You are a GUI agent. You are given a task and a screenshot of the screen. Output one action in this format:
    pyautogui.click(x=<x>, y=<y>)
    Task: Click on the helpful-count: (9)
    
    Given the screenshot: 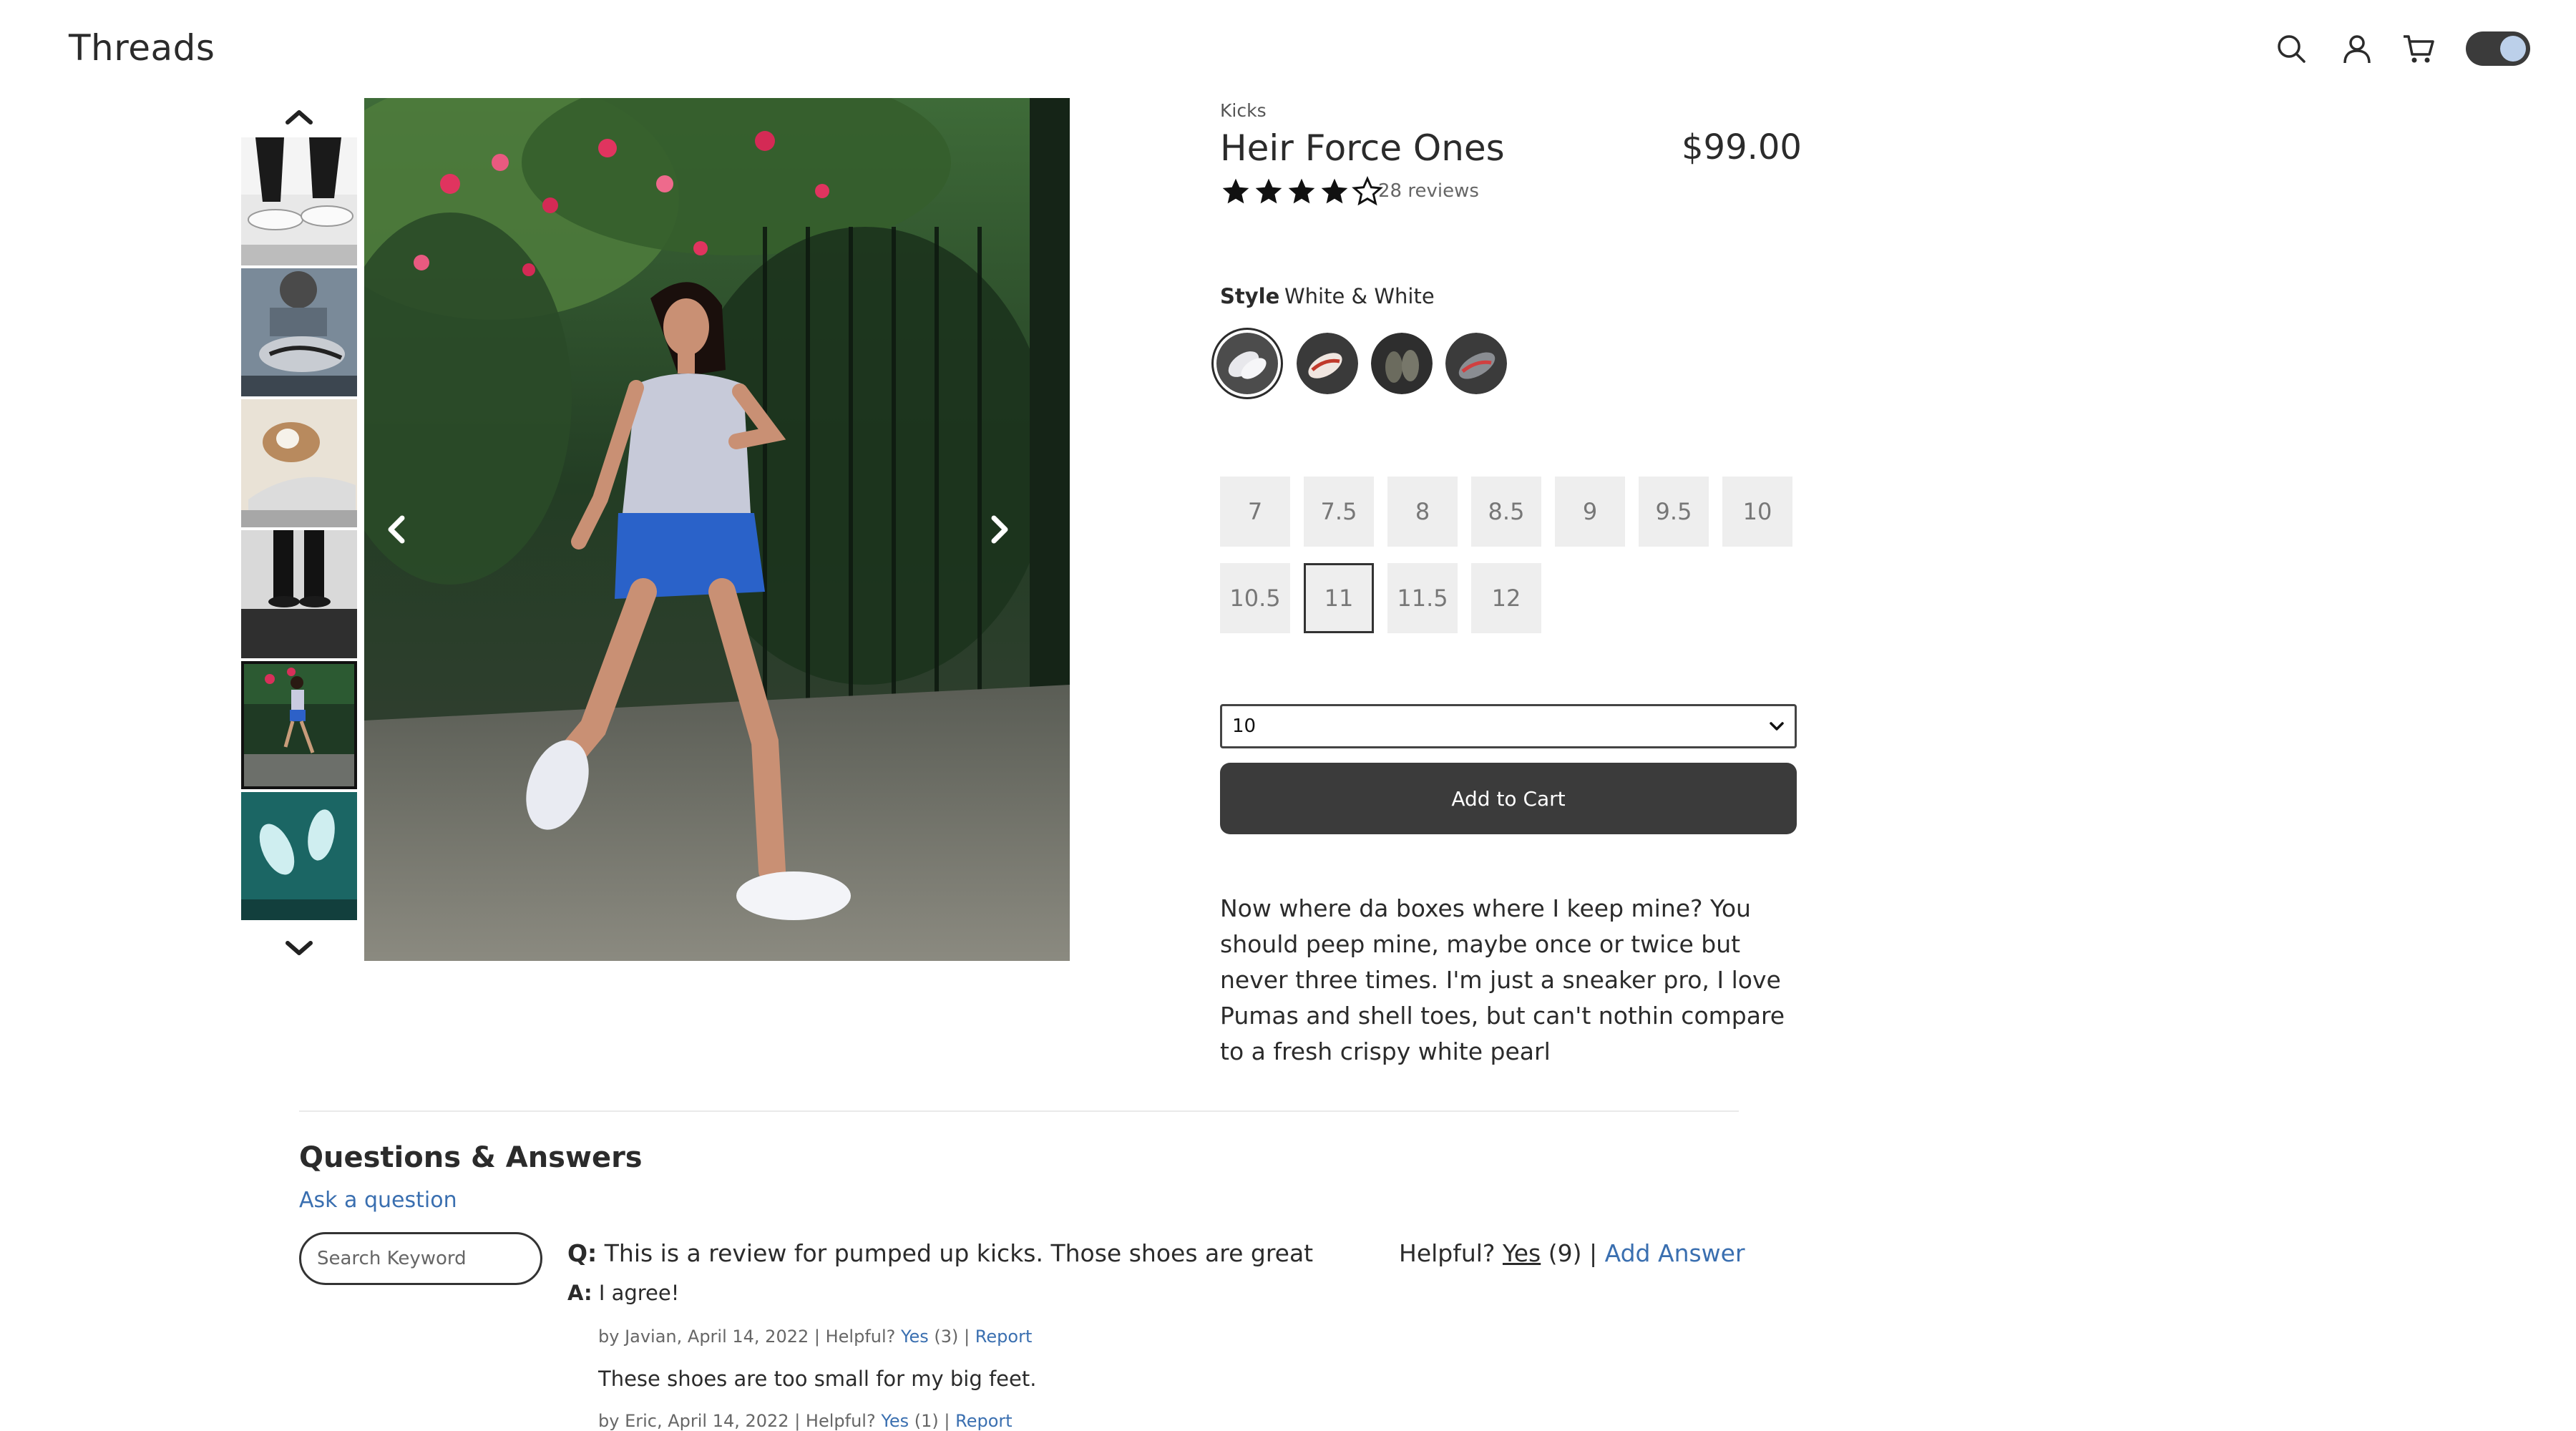 What is the action you would take?
    pyautogui.click(x=1565, y=1253)
    